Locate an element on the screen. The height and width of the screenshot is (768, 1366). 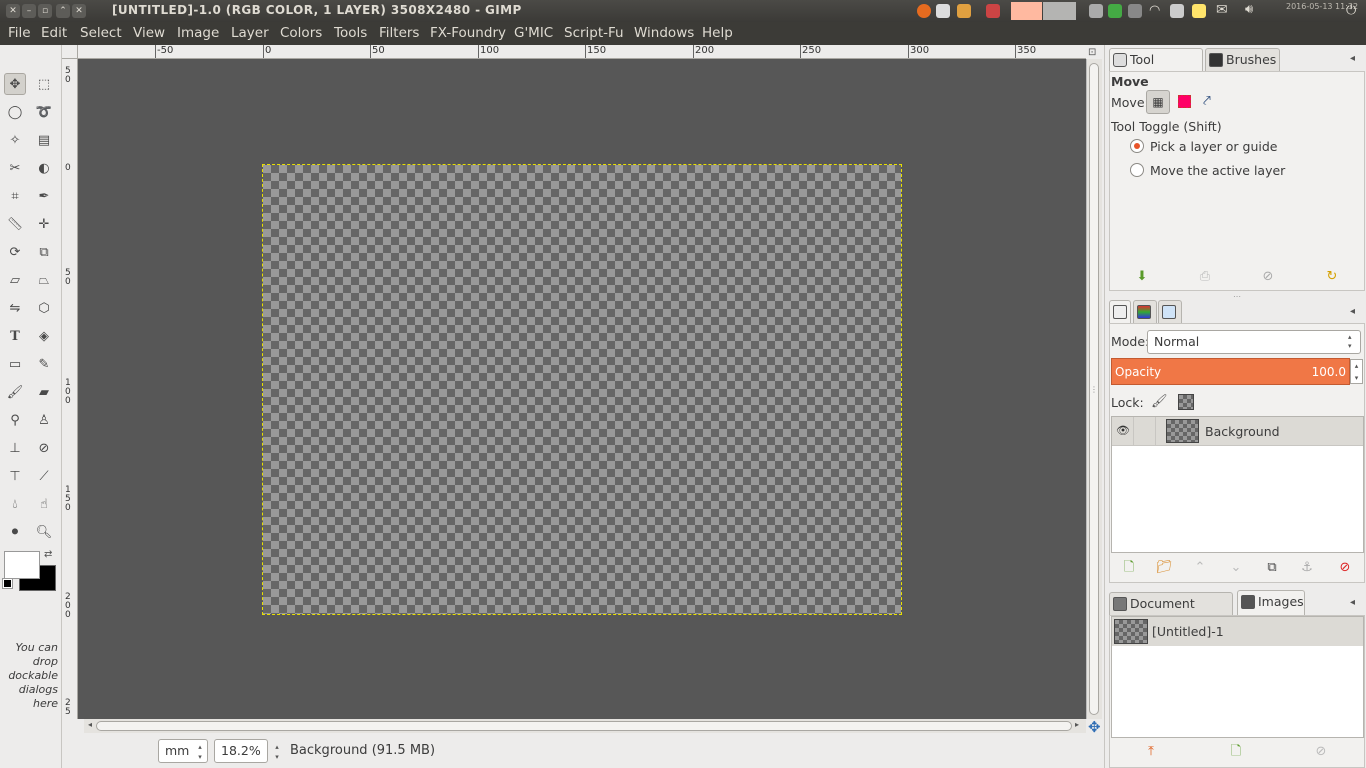
raise-image-icon: ⤒ is located at coordinates (1151, 752).